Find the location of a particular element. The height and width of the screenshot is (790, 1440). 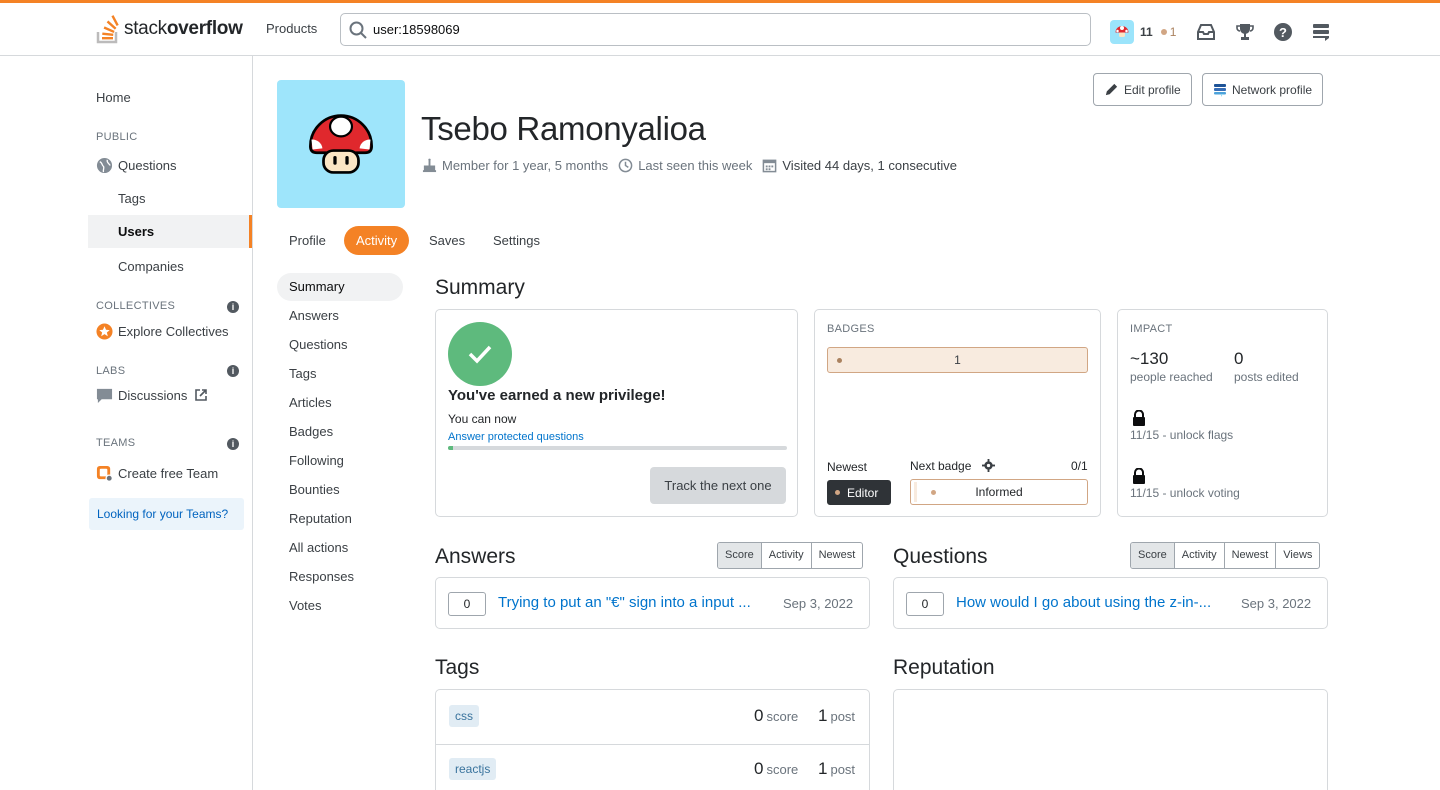

visited-text: Visited 44 days, 1 consecutive is located at coordinates (870, 165).